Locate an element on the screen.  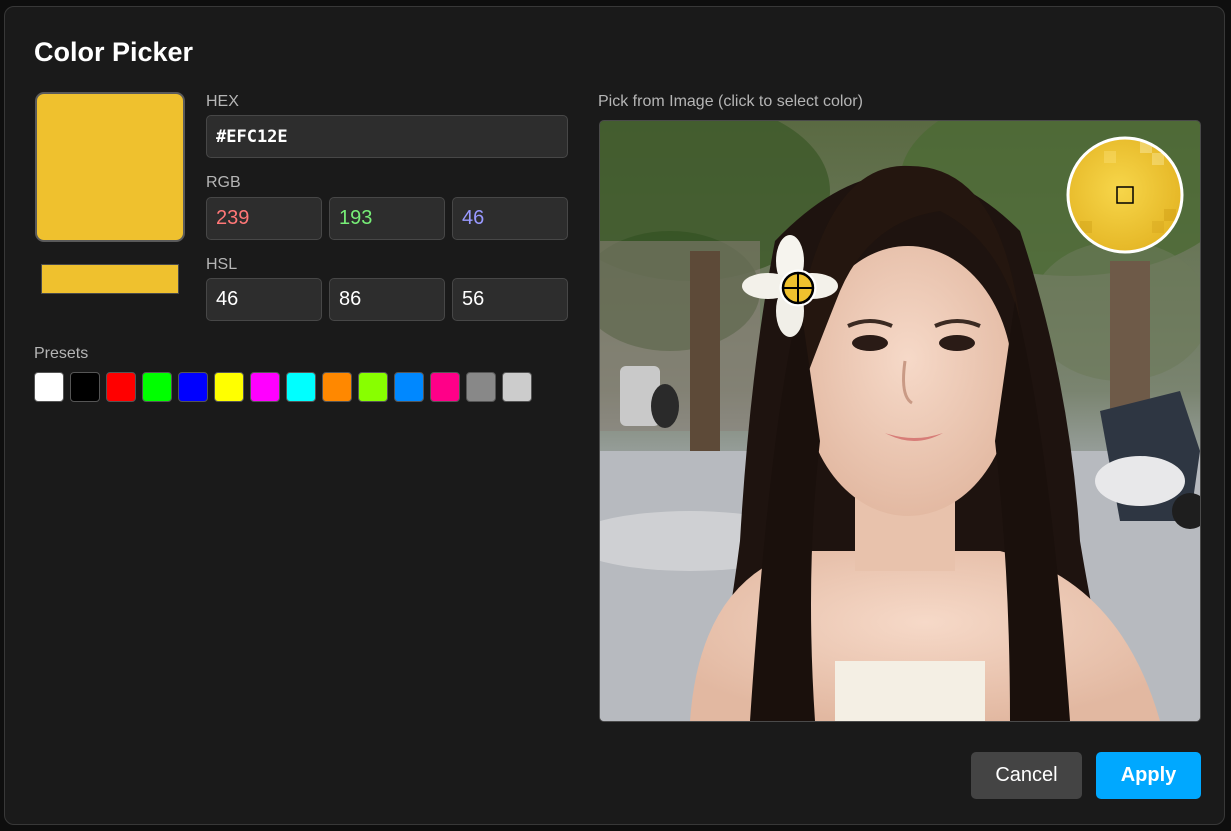
color-preview-bar is located at coordinates (110, 279).